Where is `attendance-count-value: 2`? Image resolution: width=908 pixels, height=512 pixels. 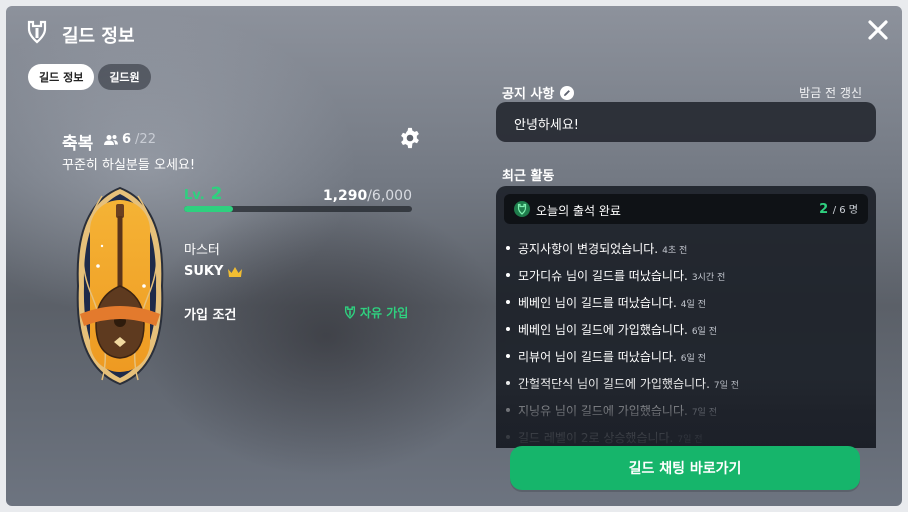 attendance-count-value: 2 is located at coordinates (824, 209).